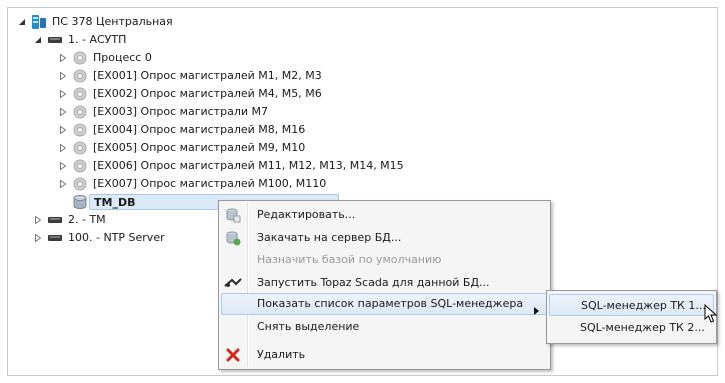 This screenshot has height=383, width=725. What do you see at coordinates (207, 75) in the screenshot?
I see `tree-item-label: [EX001] Опрос магистралей M1, M2, M3` at bounding box center [207, 75].